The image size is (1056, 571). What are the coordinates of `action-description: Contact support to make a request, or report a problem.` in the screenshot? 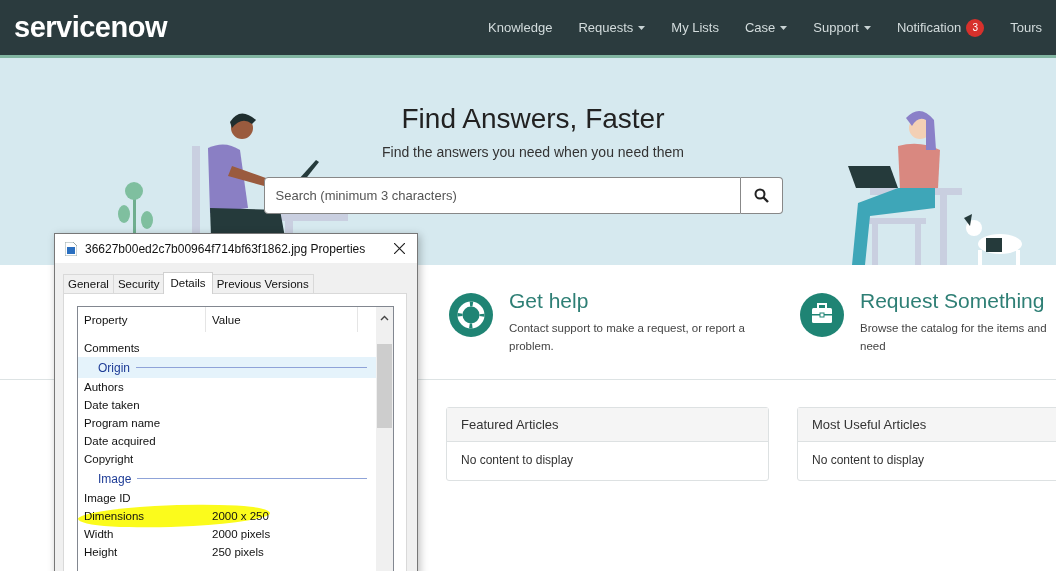 It's located at (627, 337).